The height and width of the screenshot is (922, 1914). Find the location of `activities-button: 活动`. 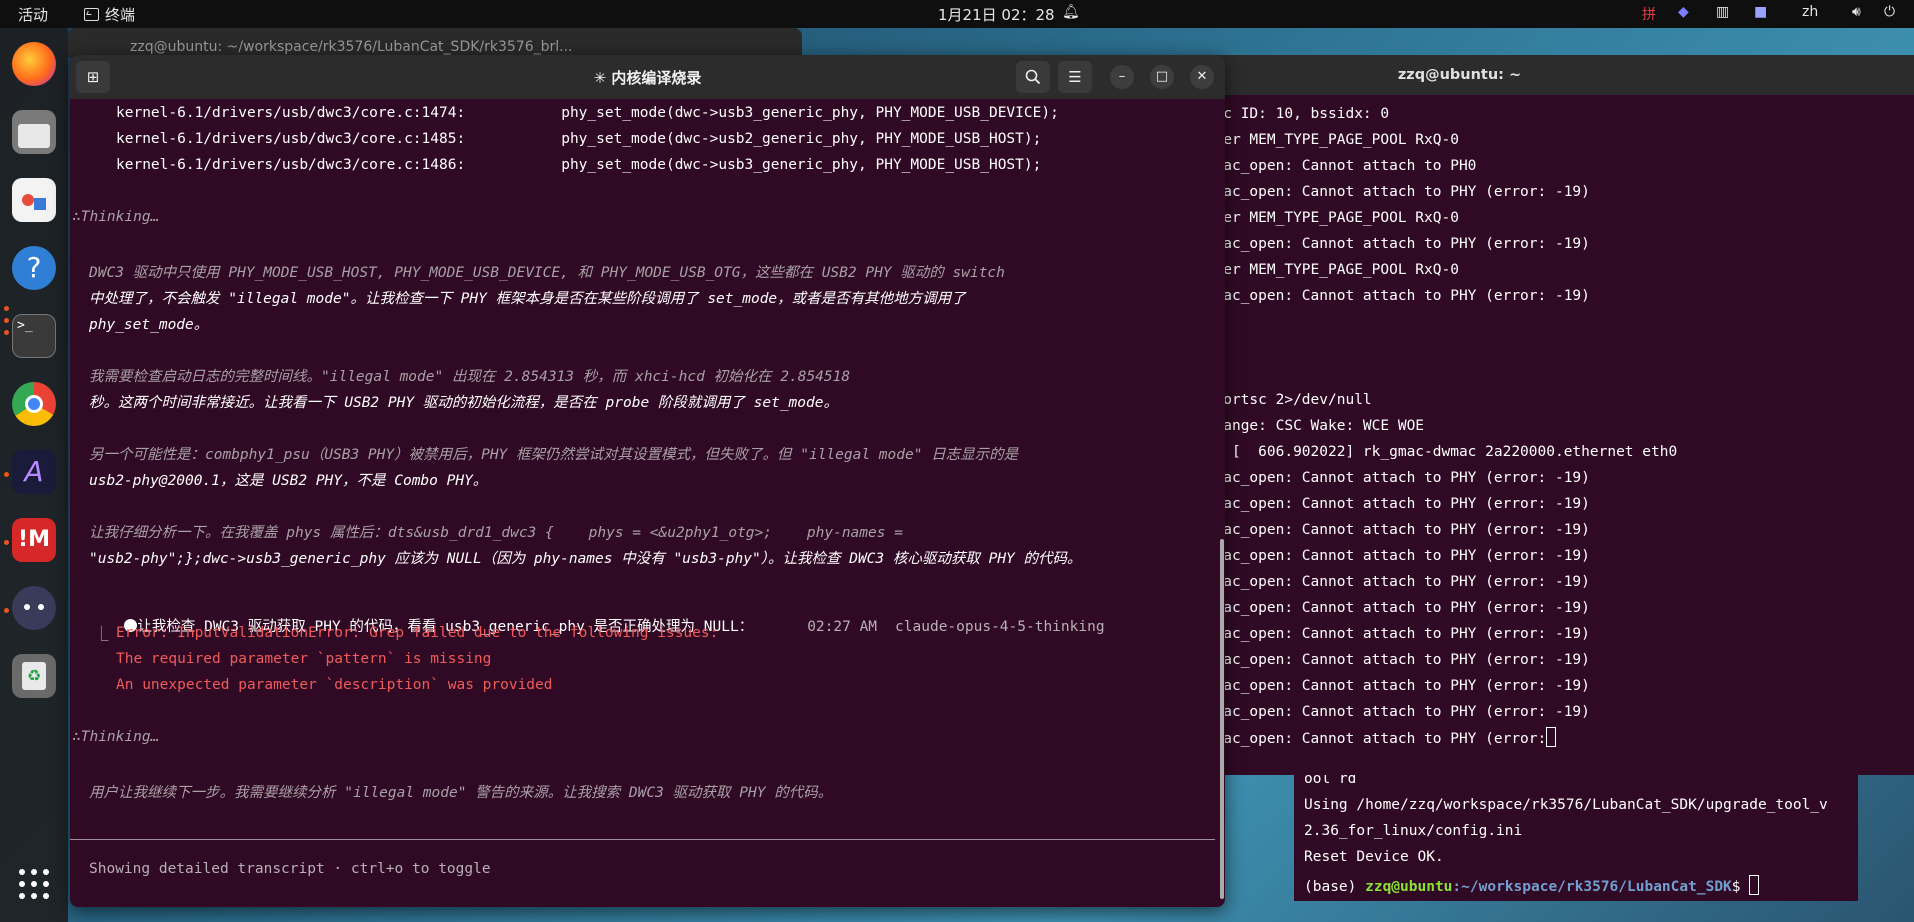

activities-button: 活动 is located at coordinates (33, 14).